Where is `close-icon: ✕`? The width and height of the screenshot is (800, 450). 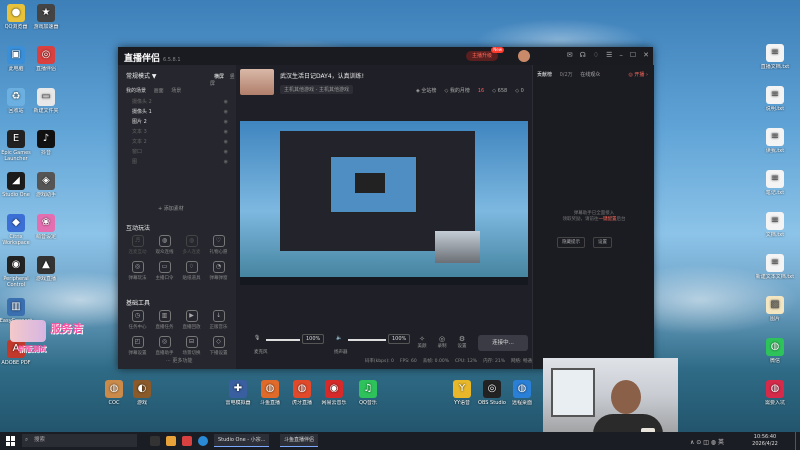
close-icon: ✕ is located at coordinates (646, 55).